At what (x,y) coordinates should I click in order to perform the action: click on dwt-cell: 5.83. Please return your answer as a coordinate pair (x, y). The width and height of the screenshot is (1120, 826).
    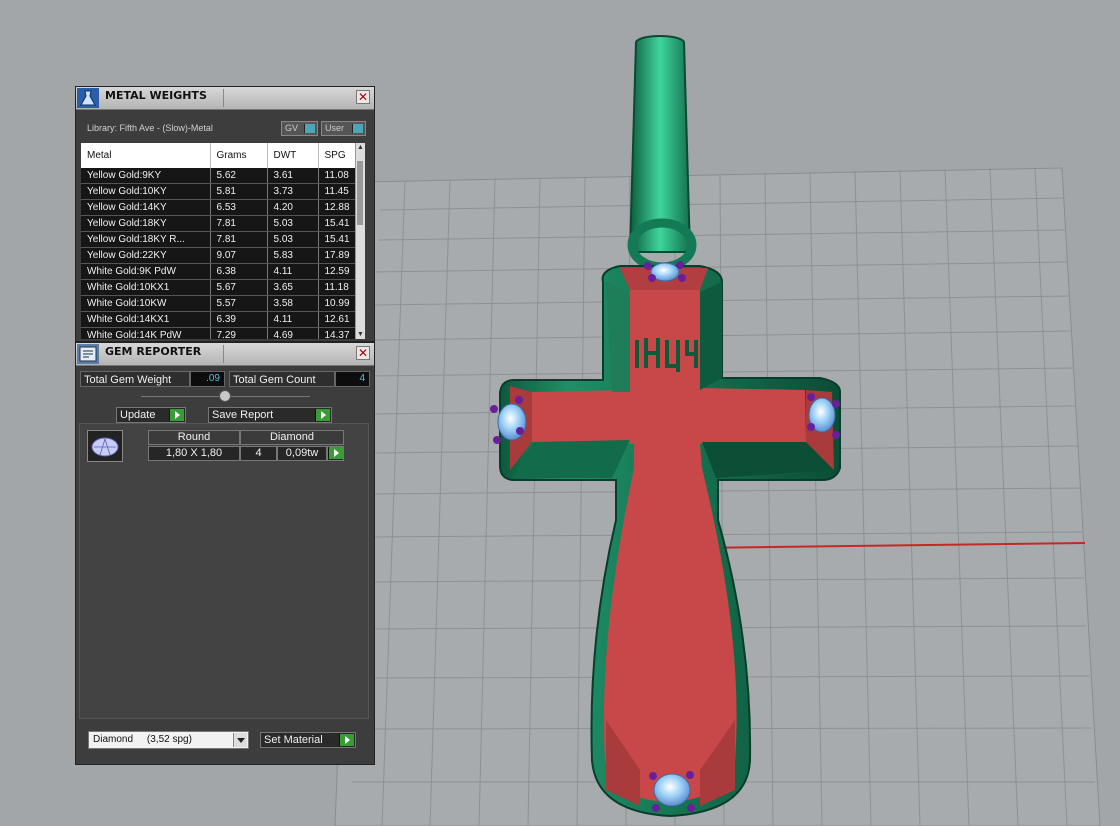
    Looking at the image, I should click on (293, 255).